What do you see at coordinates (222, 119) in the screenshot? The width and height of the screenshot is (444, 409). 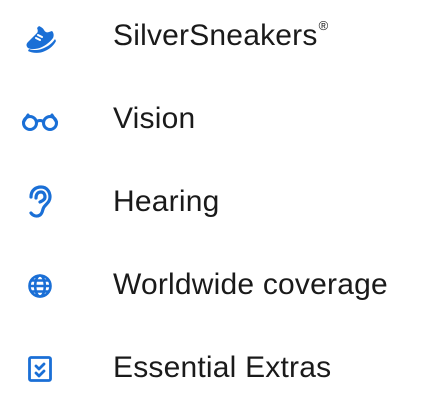 I see `benefit-item-vision: Vision` at bounding box center [222, 119].